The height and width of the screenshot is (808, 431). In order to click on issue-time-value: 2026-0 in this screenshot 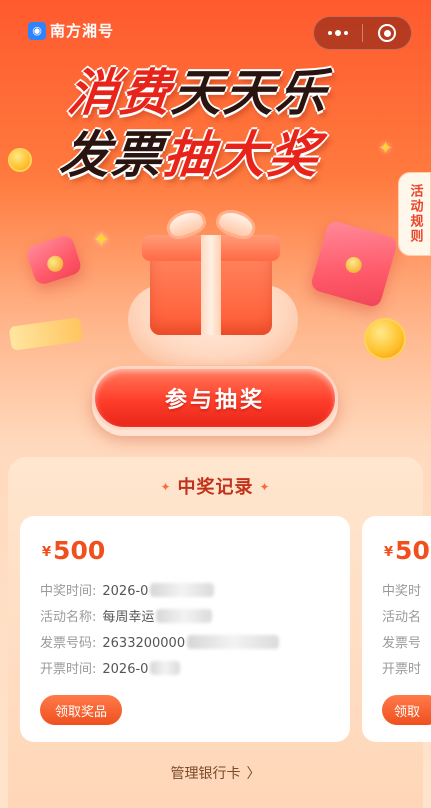, I will do `click(125, 669)`.